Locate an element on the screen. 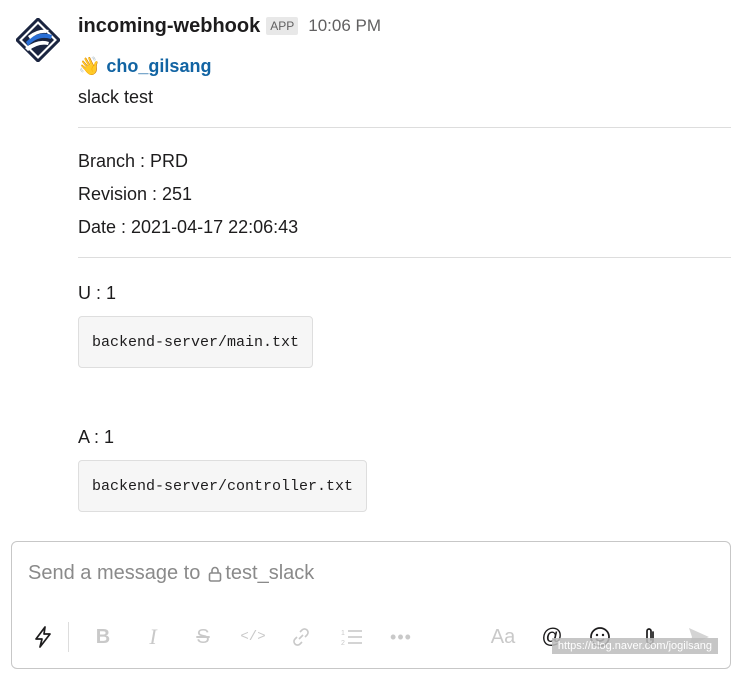  date-text: Date : 2021-04-17 22:06:43 is located at coordinates (188, 227).